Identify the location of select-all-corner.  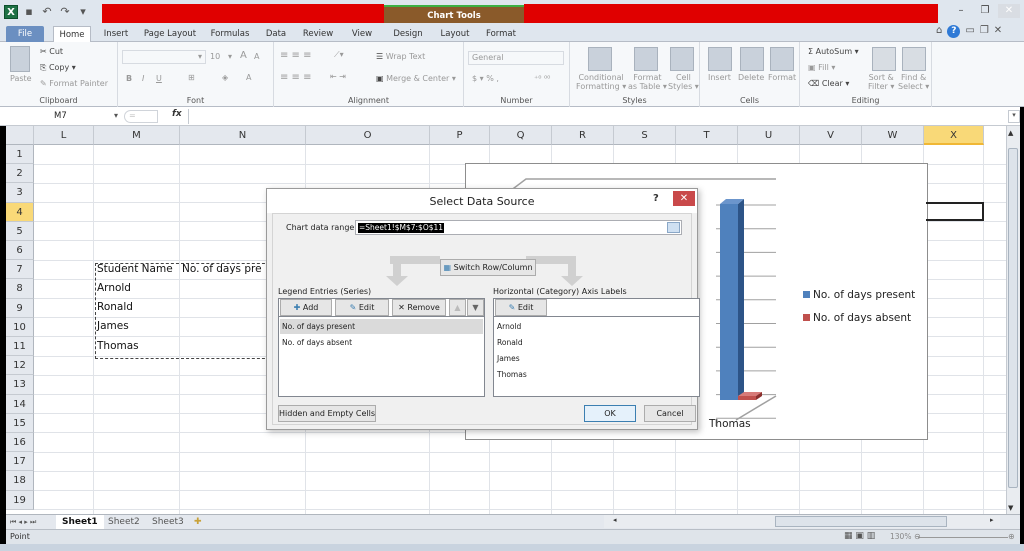
(20, 135).